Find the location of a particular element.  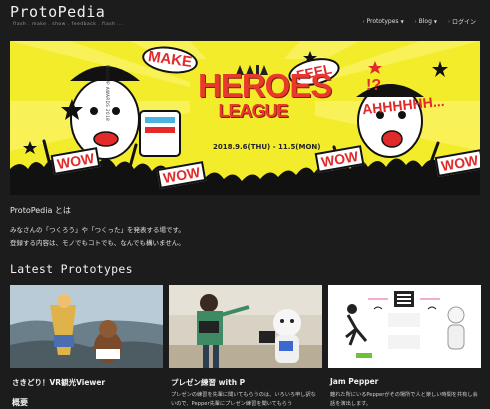

main-nav: › Prototypes ▼ › Blog ▼ › ログイン is located at coordinates (419, 21).